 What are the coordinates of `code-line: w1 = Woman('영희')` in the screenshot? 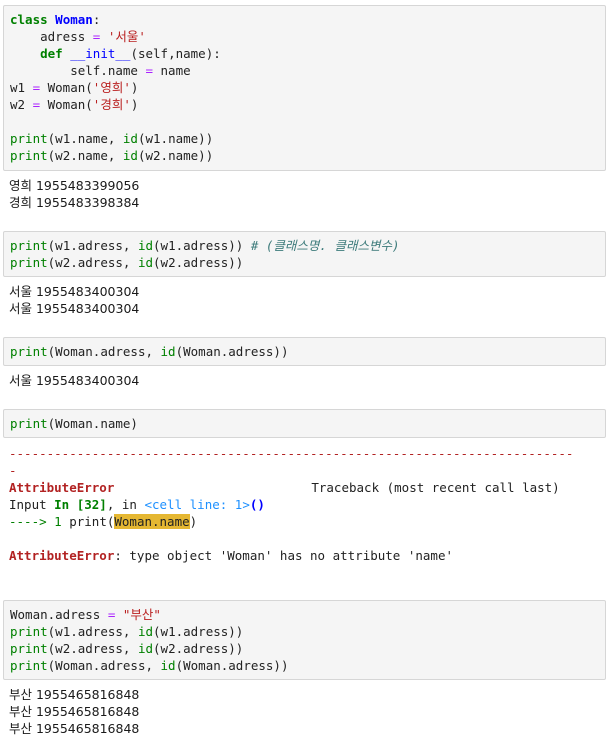 It's located at (307, 87).